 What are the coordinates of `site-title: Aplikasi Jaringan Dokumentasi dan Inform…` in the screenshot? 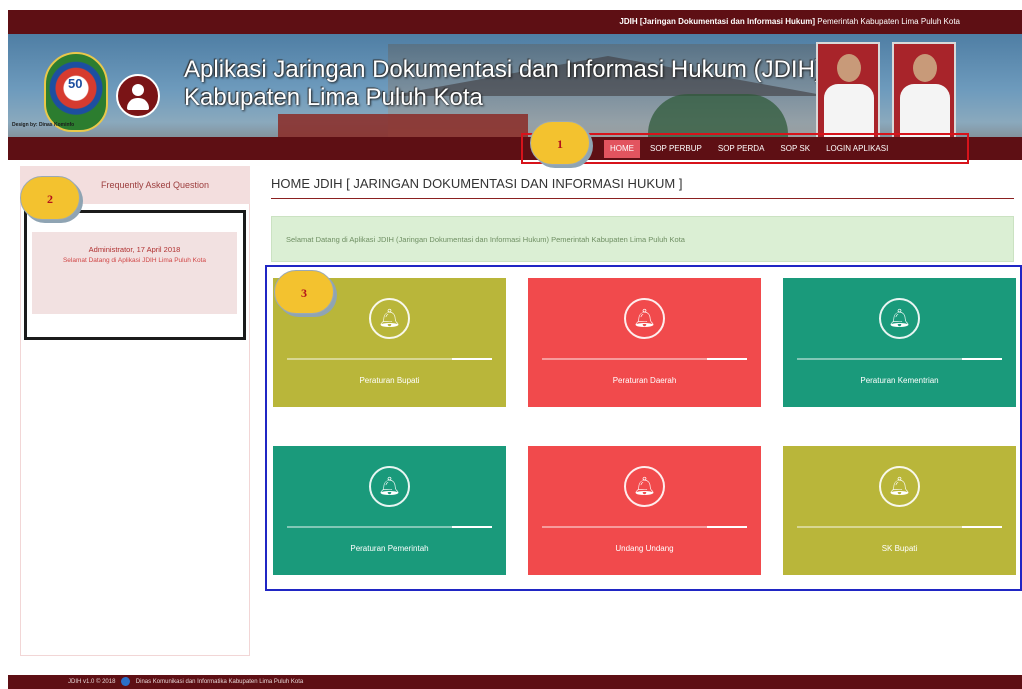 It's located at (503, 84).